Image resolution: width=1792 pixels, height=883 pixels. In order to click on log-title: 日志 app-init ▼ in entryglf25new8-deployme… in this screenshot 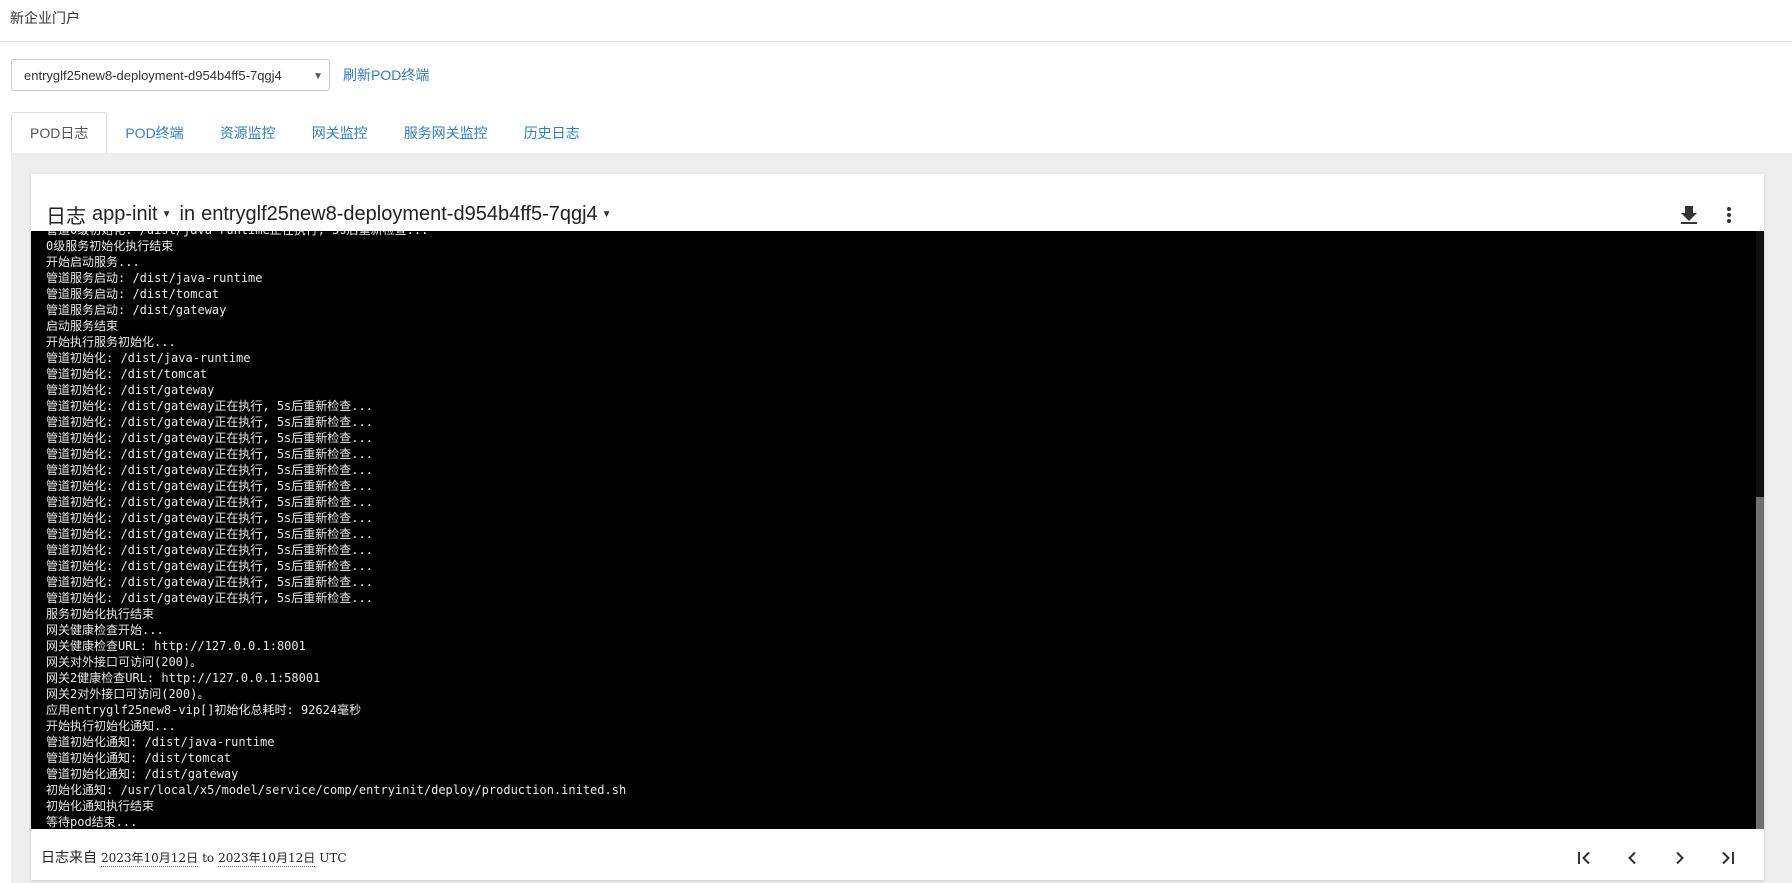, I will do `click(333, 214)`.